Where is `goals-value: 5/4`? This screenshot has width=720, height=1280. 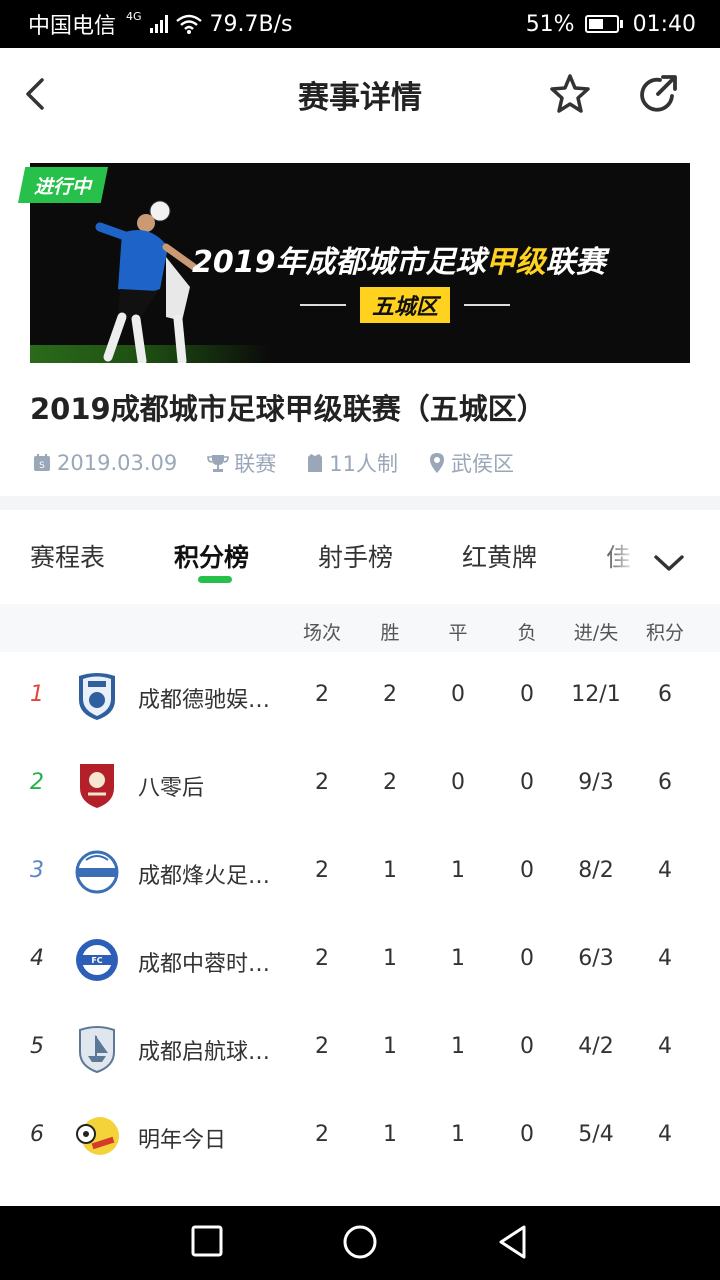
goals-value: 5/4 is located at coordinates (596, 1134).